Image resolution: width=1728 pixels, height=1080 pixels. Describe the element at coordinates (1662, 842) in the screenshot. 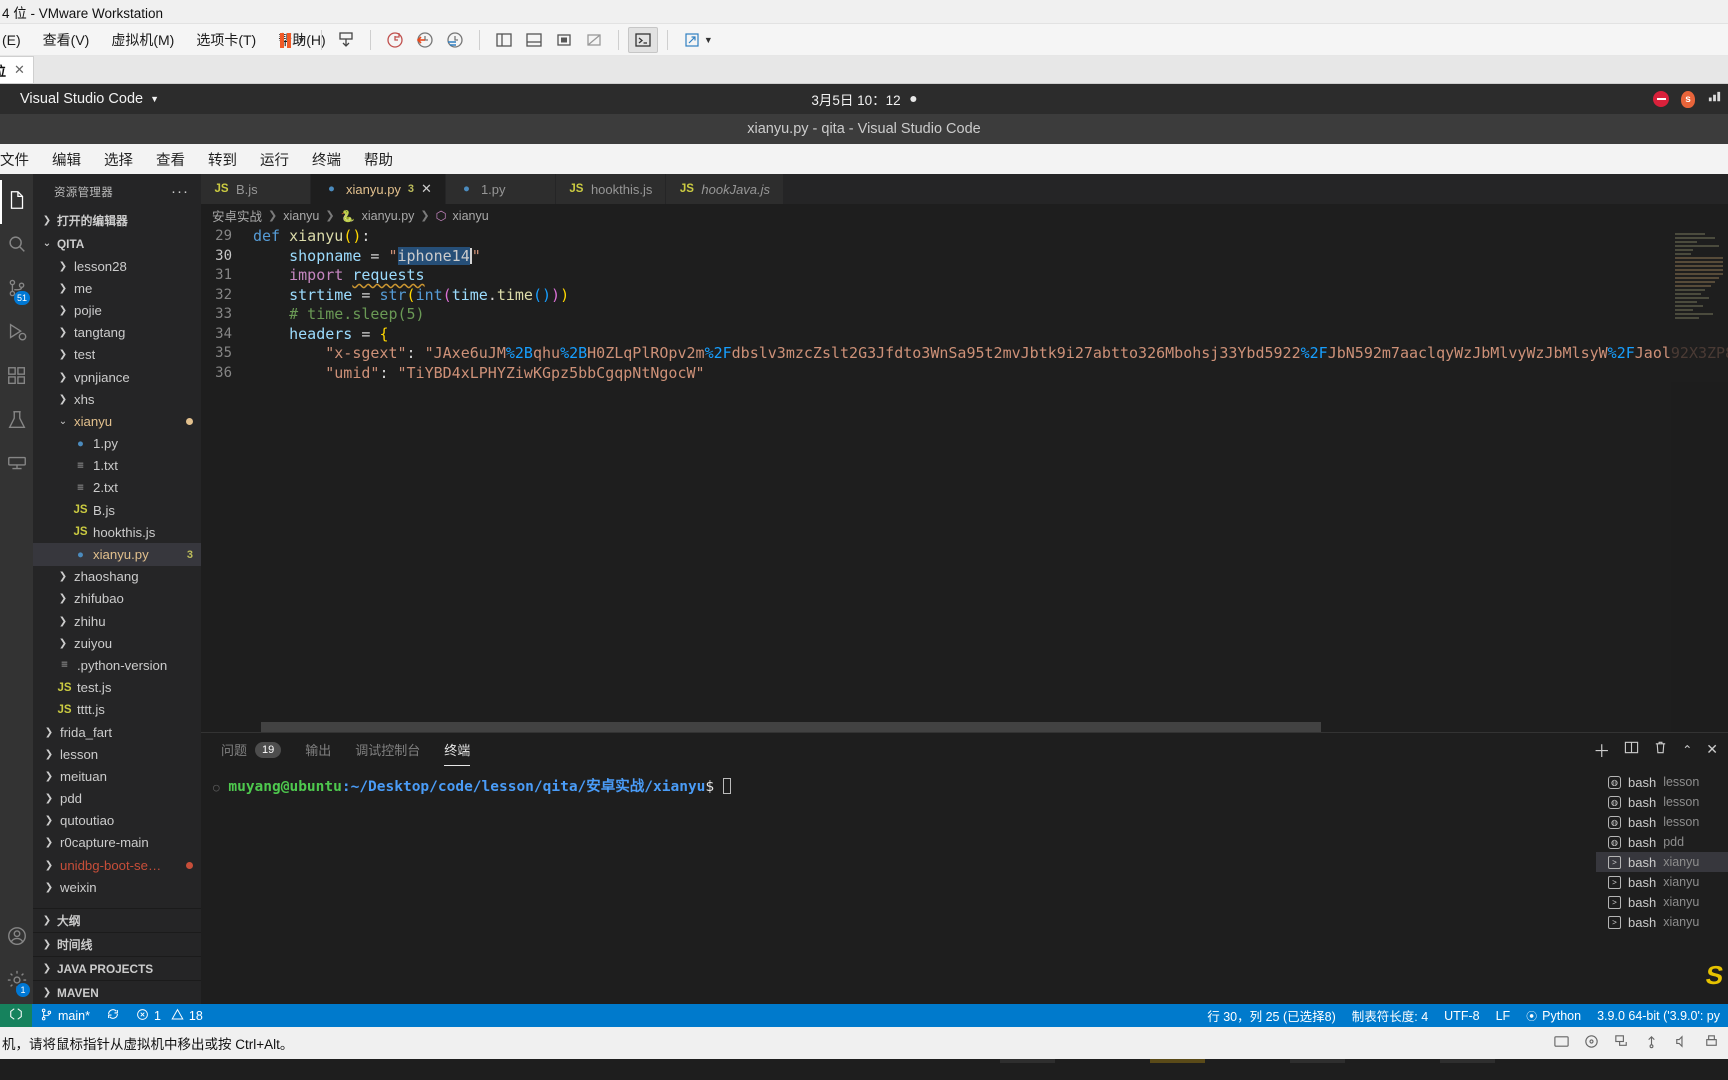

I see `terminal-list-item: ◍ bash pdd` at that location.